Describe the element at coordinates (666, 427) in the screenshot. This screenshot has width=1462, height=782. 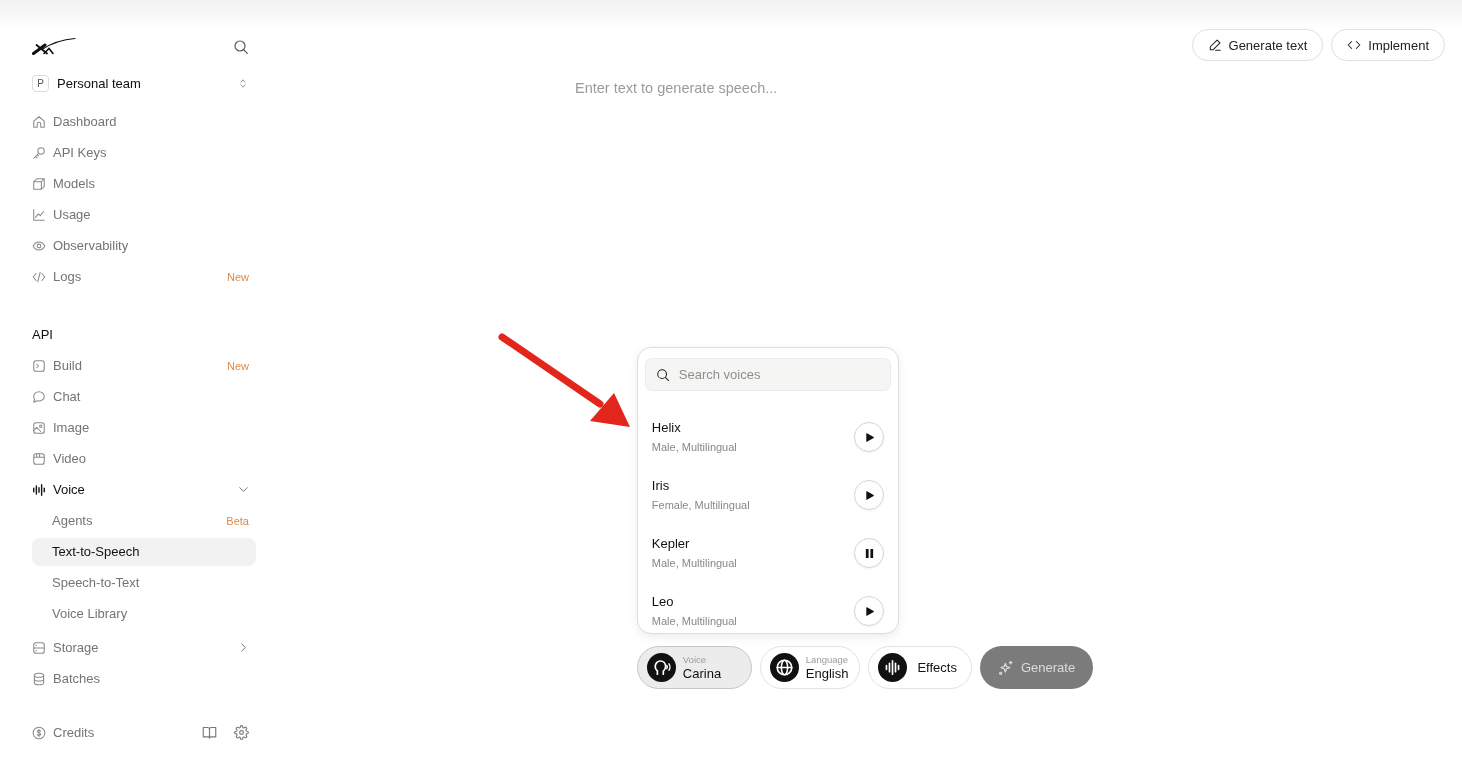
I see `voice-name: Helix` at that location.